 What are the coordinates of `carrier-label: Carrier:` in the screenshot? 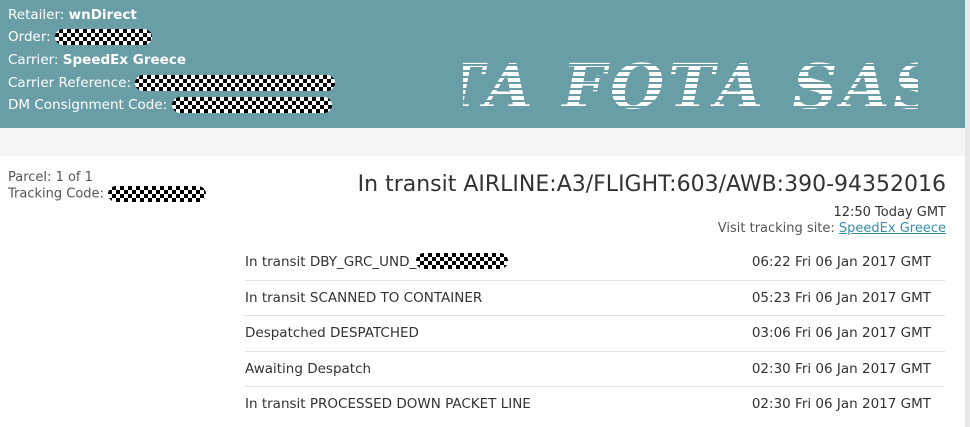 It's located at (33, 60).